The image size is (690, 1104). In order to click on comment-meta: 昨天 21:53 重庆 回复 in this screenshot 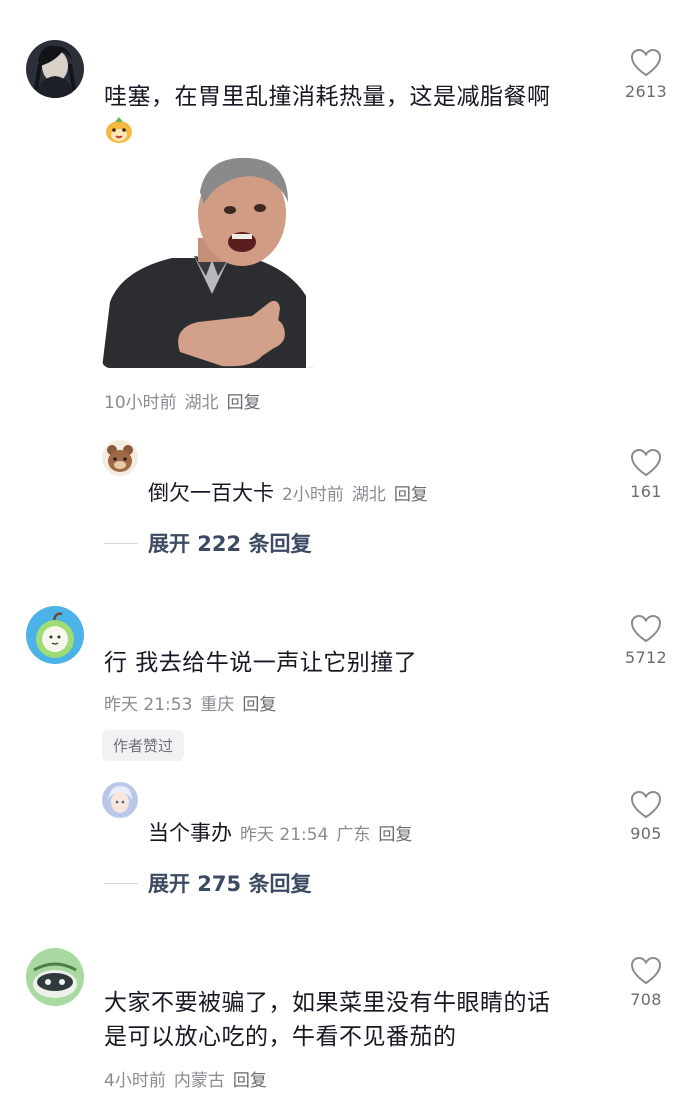, I will do `click(194, 702)`.